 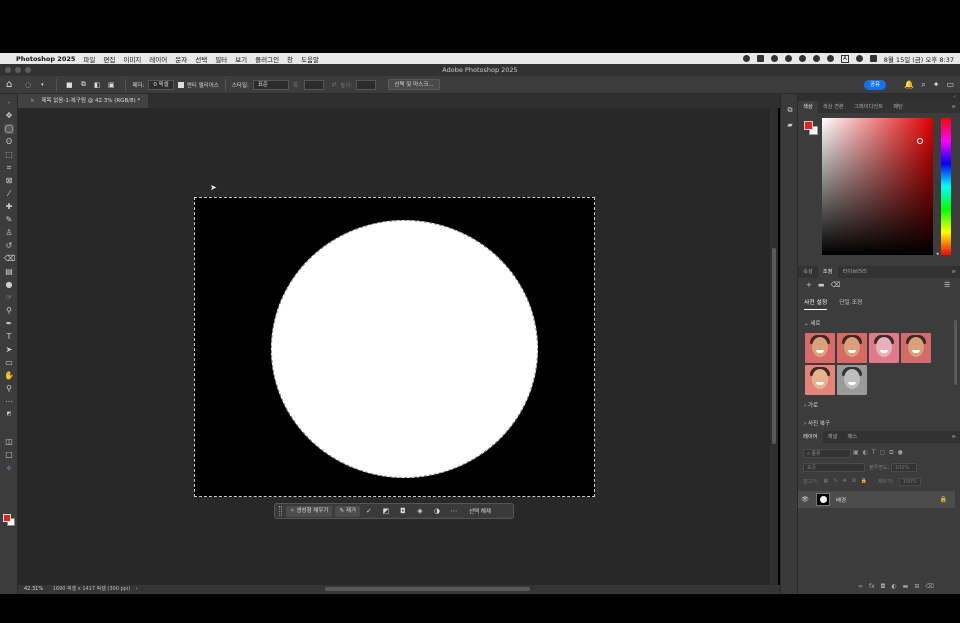 What do you see at coordinates (875, 85) in the screenshot?
I see `share-button: 공유` at bounding box center [875, 85].